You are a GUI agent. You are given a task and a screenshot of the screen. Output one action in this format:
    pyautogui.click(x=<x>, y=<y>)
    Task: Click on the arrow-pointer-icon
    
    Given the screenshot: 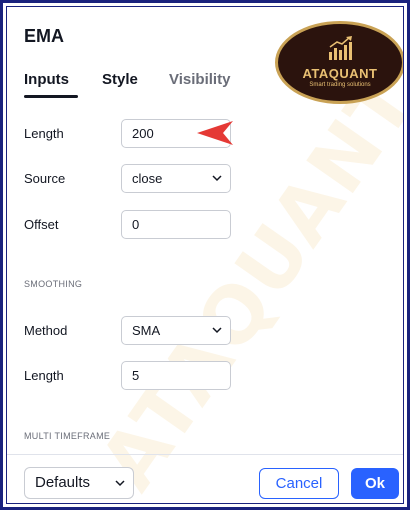 What is the action you would take?
    pyautogui.click(x=215, y=133)
    